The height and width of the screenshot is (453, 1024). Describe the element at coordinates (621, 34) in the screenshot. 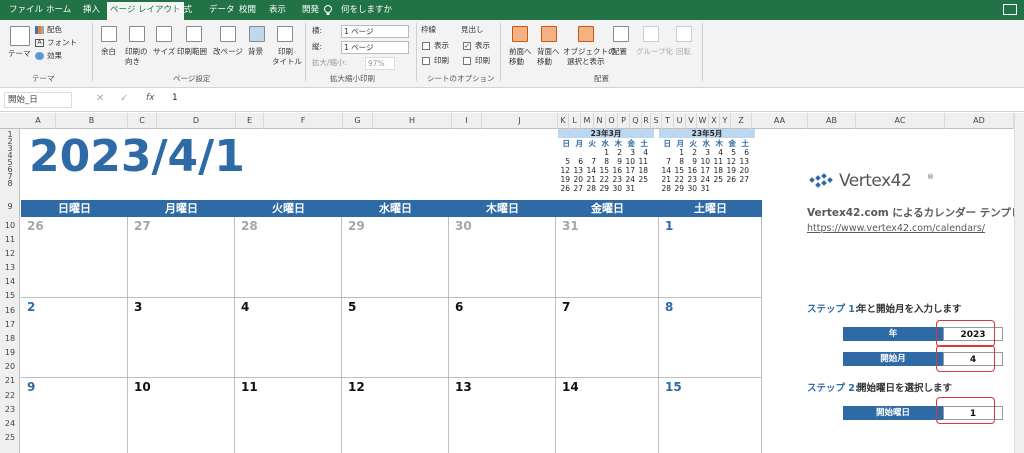

I see `align-icon` at that location.